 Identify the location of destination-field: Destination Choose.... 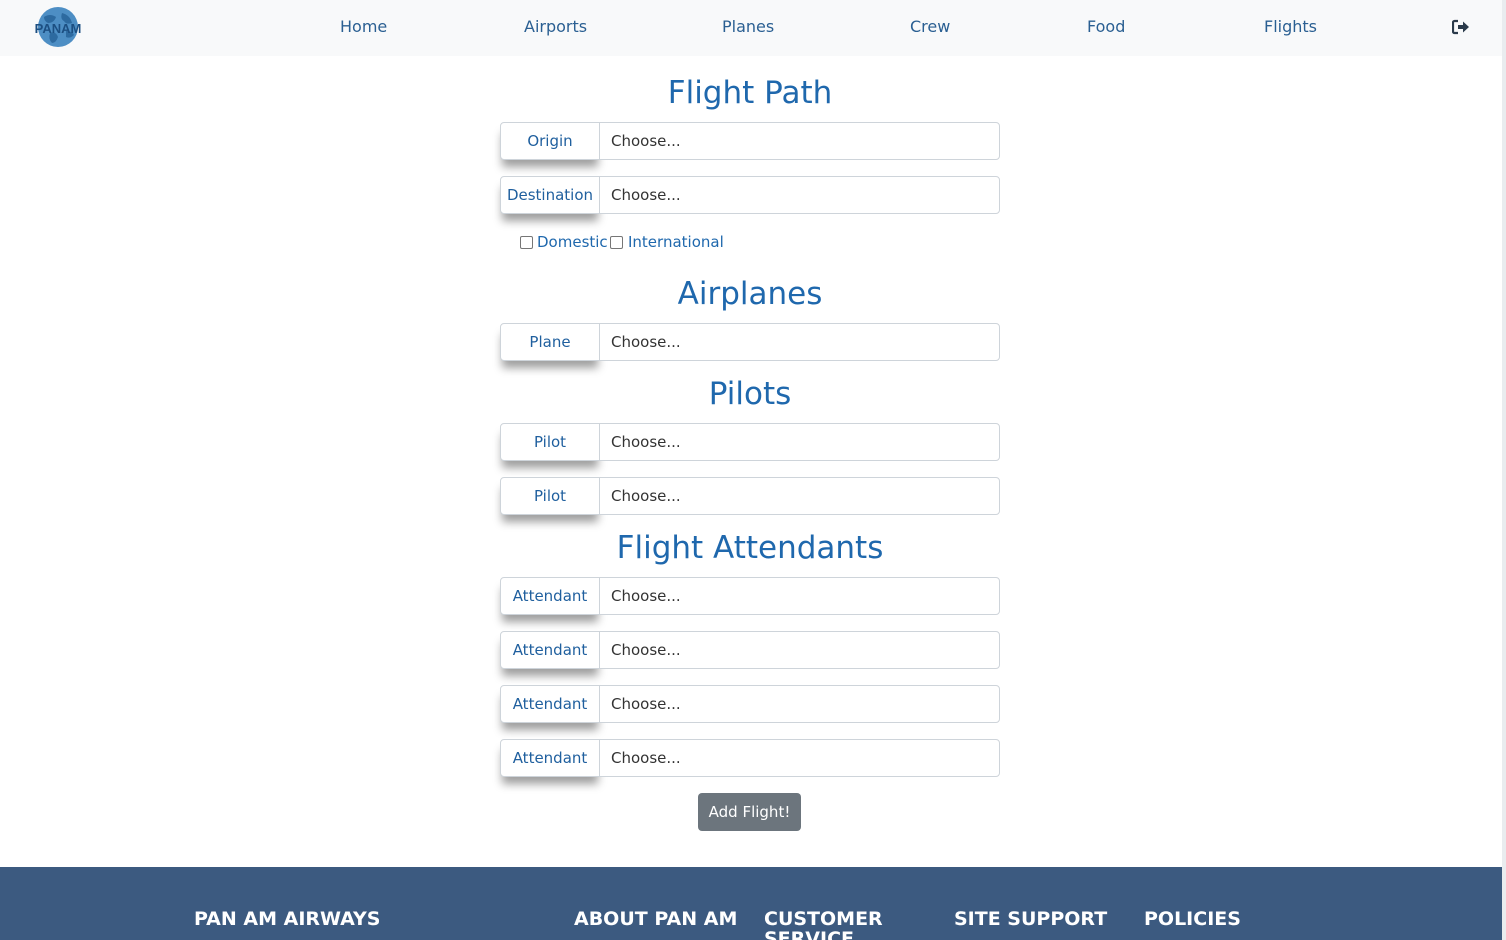
(750, 195).